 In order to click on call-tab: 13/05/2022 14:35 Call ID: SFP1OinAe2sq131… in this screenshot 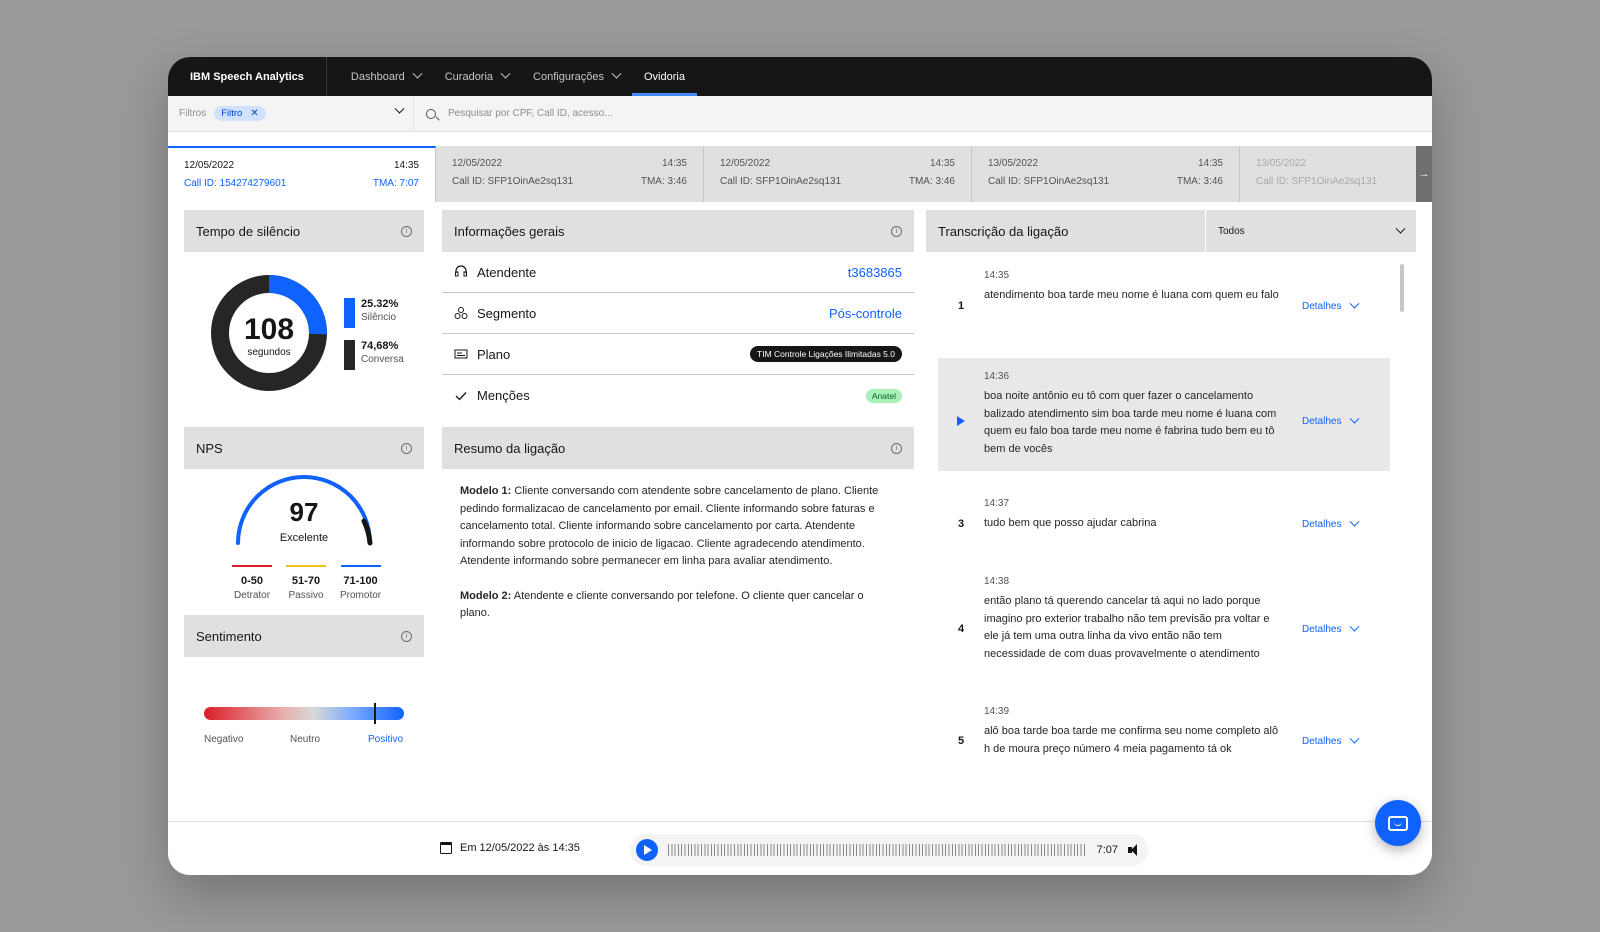, I will do `click(1106, 174)`.